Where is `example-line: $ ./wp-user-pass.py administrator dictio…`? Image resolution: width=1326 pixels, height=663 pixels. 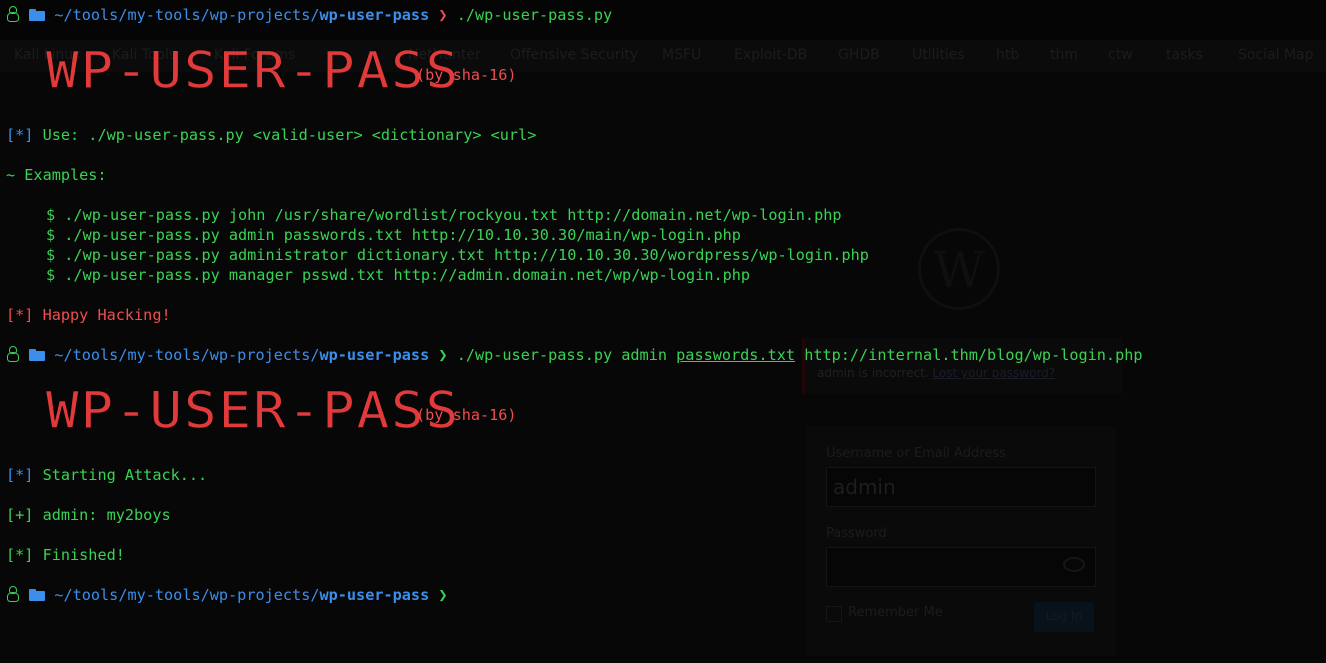 example-line: $ ./wp-user-pass.py administrator dictio… is located at coordinates (457, 255).